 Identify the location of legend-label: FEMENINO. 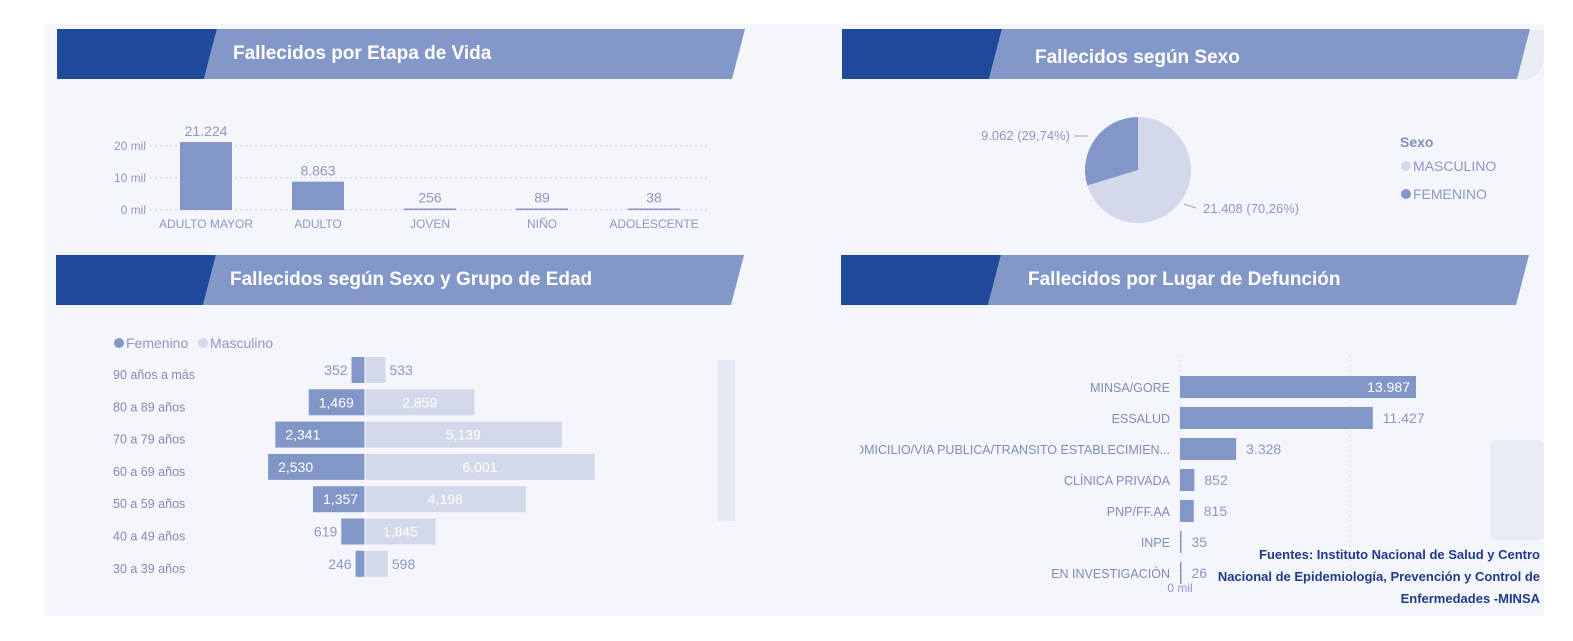
(1450, 194).